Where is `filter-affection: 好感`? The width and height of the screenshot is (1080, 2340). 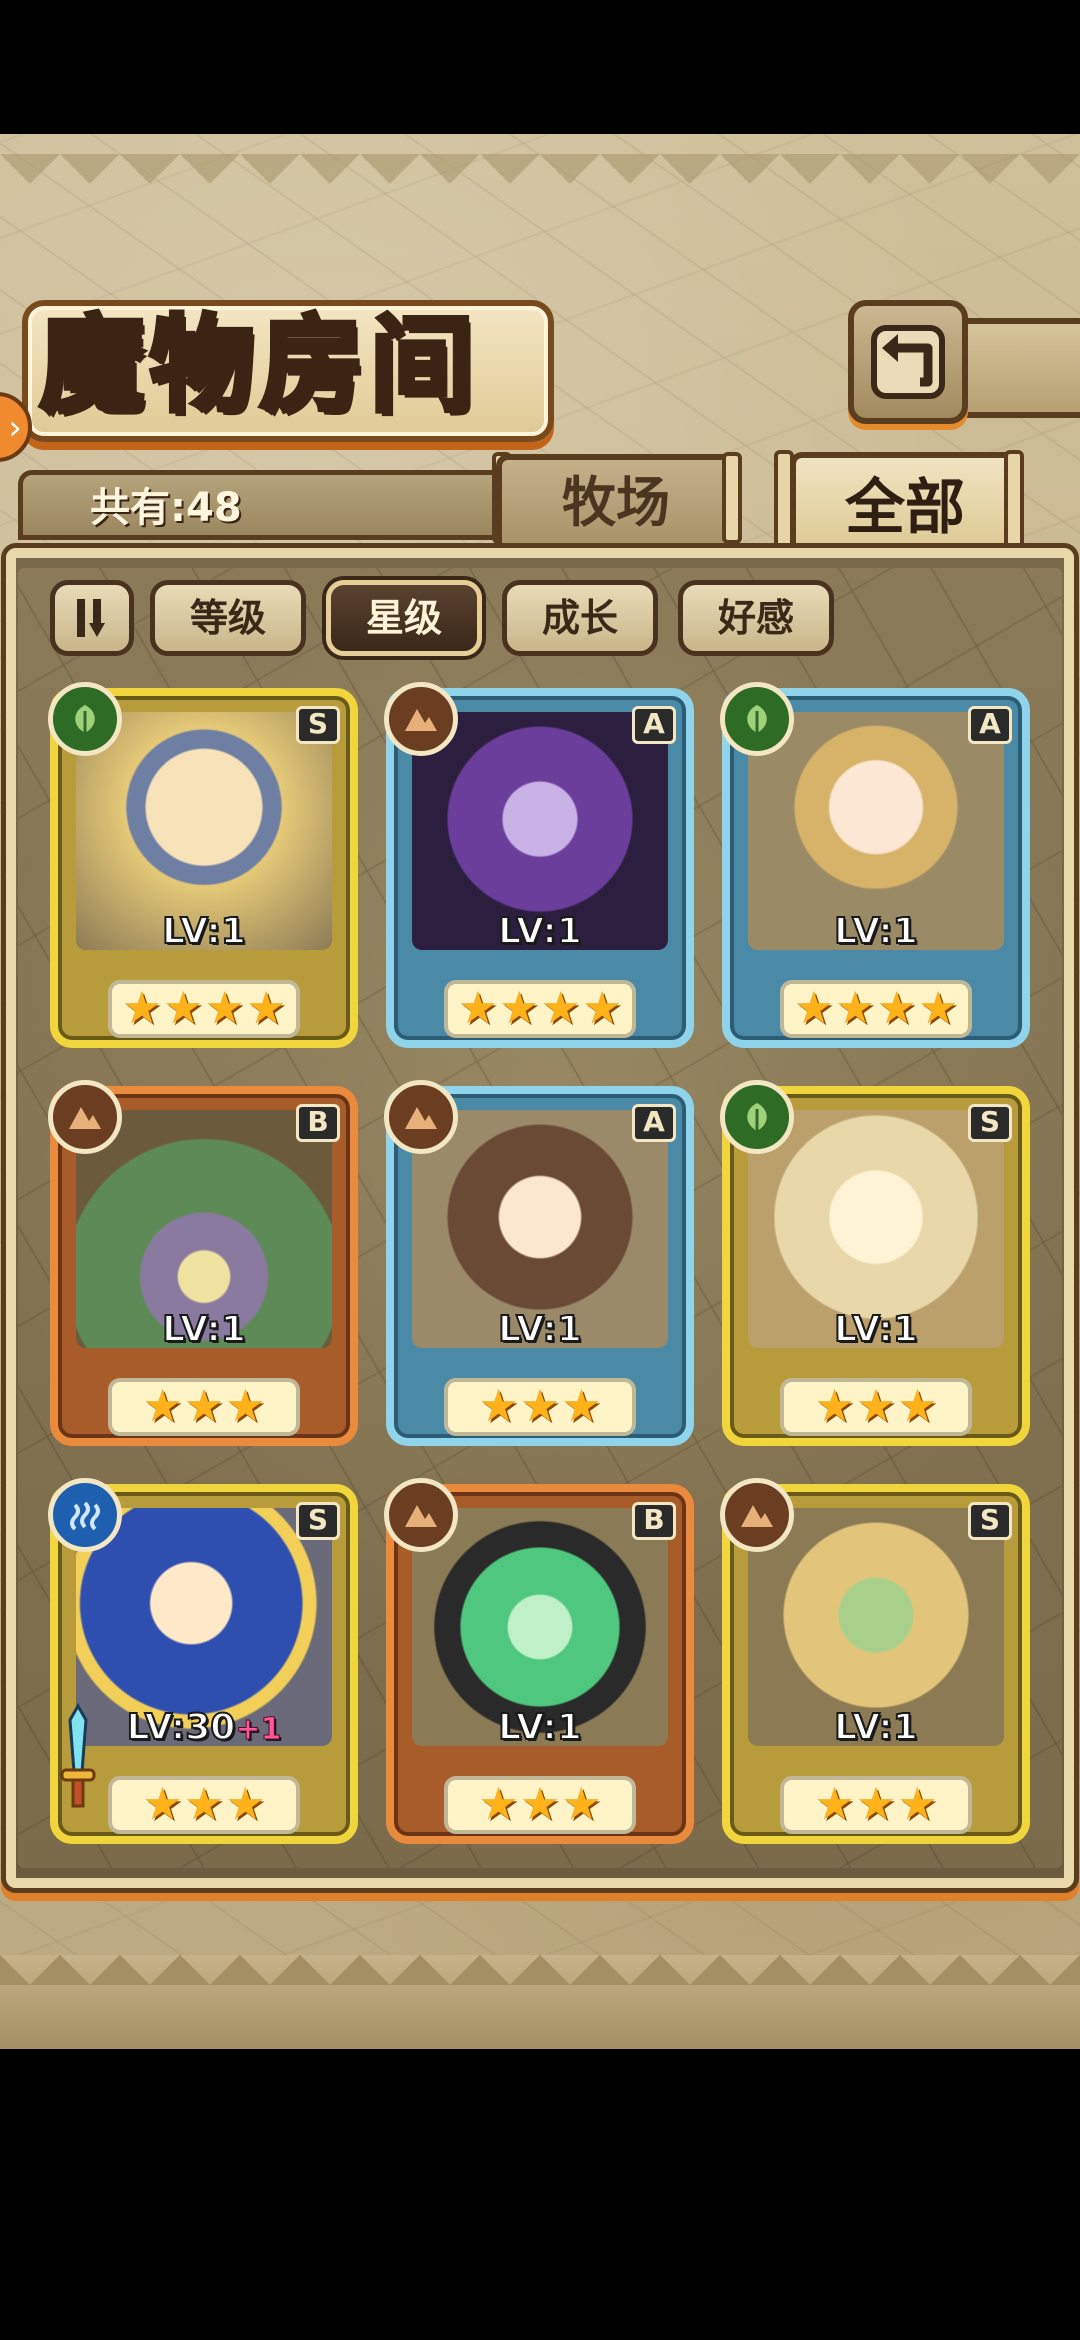
filter-affection: 好感 is located at coordinates (756, 618).